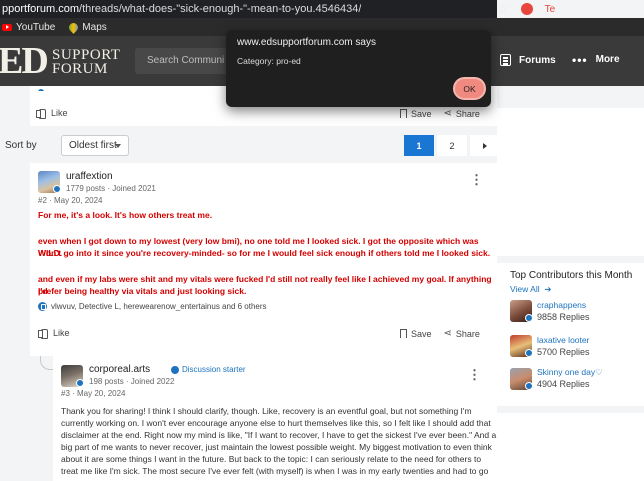 The image size is (644, 481). I want to click on view-all-link: View All ➔, so click(530, 289).